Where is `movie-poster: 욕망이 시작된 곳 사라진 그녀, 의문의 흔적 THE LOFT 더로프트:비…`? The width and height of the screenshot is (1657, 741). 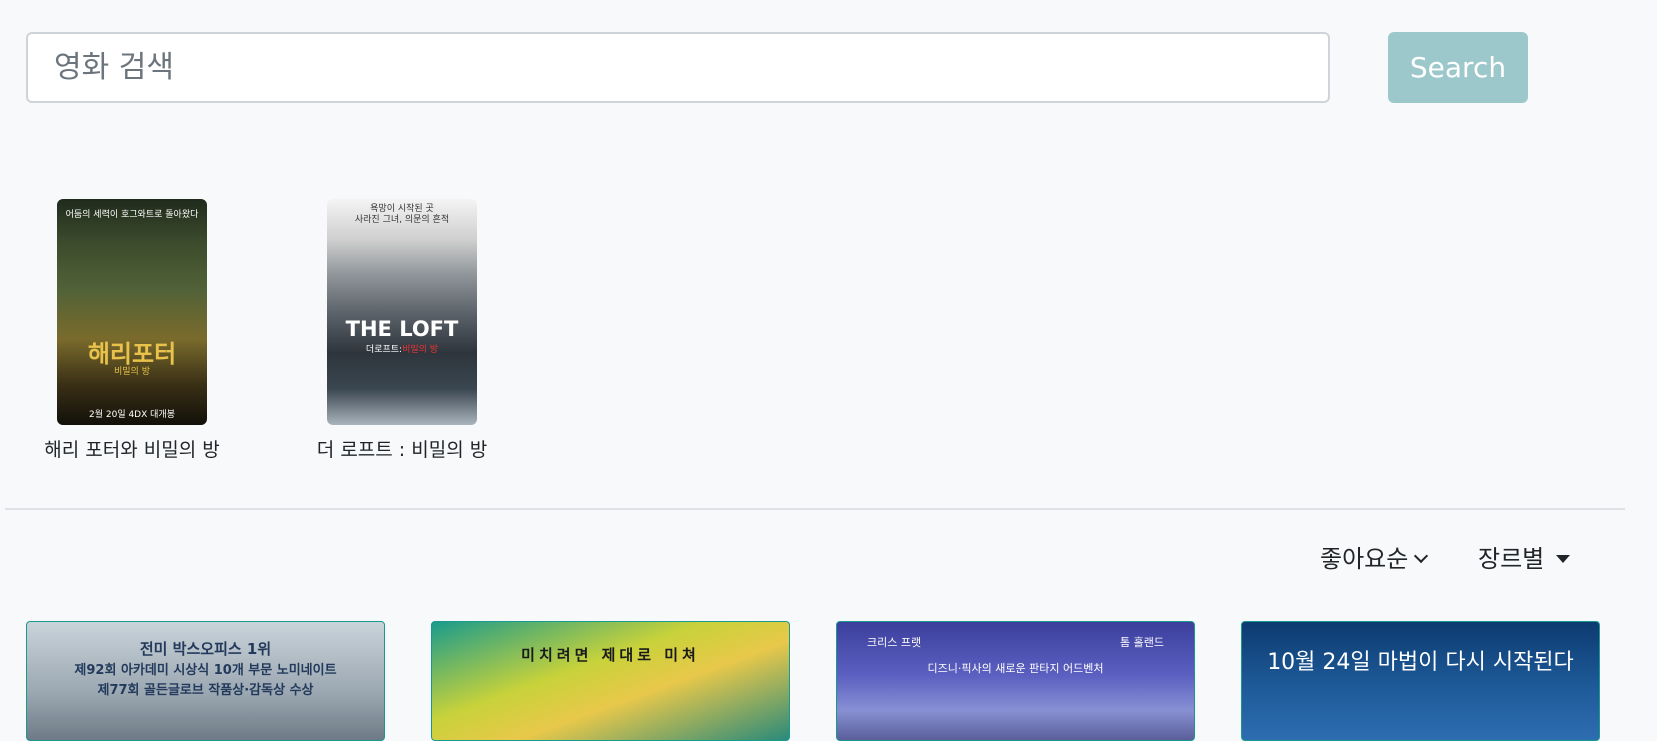 movie-poster: 욕망이 시작된 곳 사라진 그녀, 의문의 흔적 THE LOFT 더로프트:비… is located at coordinates (402, 312).